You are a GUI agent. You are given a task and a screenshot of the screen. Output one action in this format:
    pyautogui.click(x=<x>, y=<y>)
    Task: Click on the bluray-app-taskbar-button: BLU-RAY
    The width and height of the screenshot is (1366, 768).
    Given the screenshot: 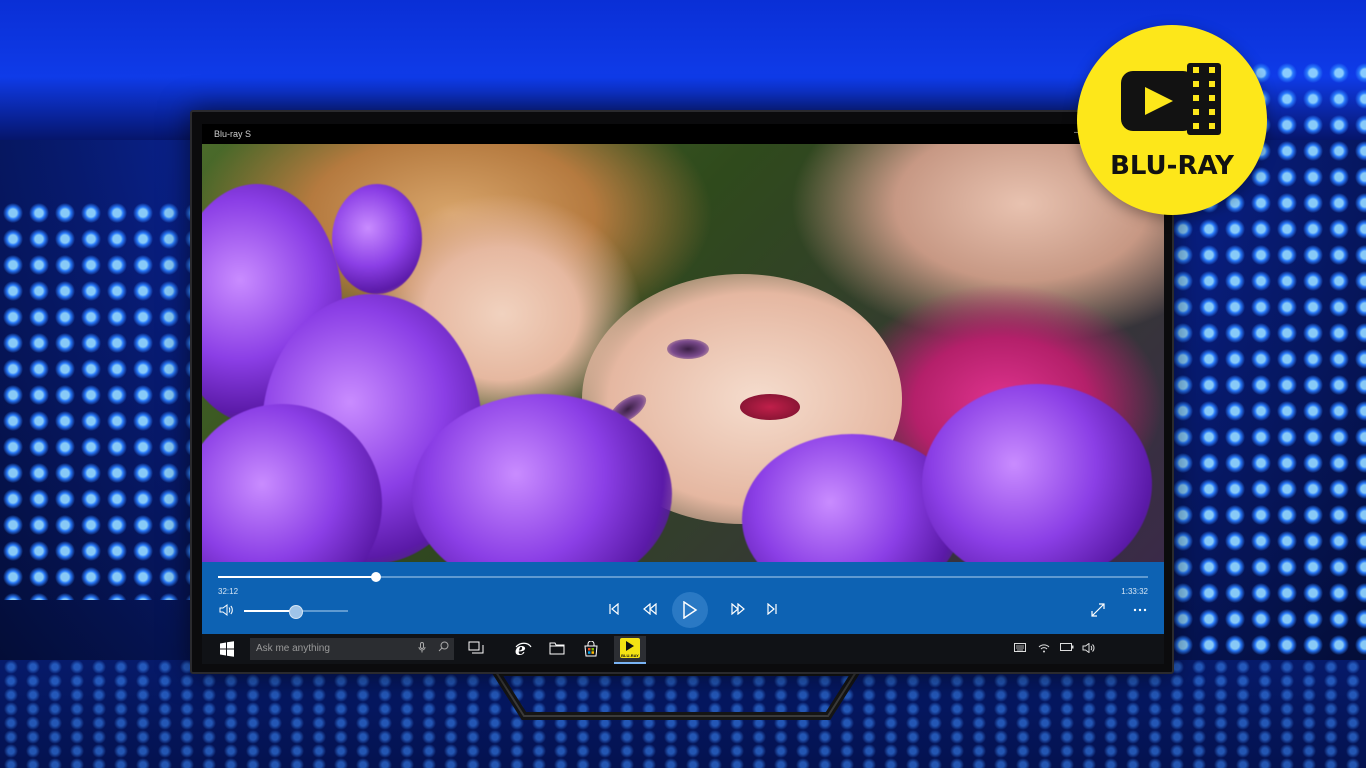 What is the action you would take?
    pyautogui.click(x=630, y=650)
    